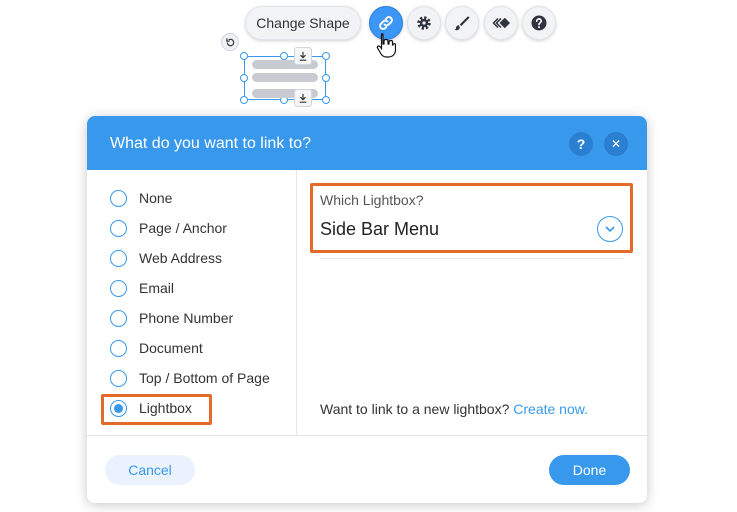  Describe the element at coordinates (367, 435) in the screenshot. I see `footer-divider` at that location.